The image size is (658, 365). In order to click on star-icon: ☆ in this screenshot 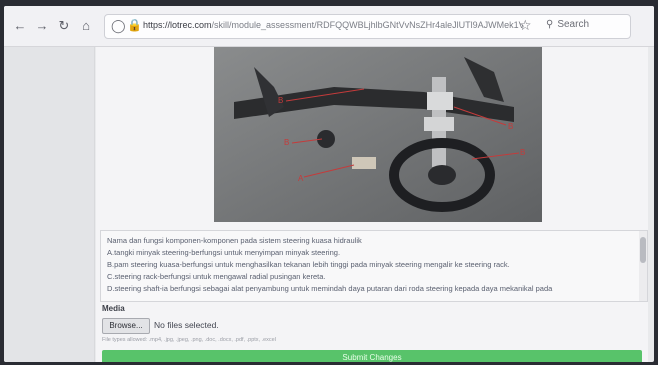, I will do `click(525, 25)`.